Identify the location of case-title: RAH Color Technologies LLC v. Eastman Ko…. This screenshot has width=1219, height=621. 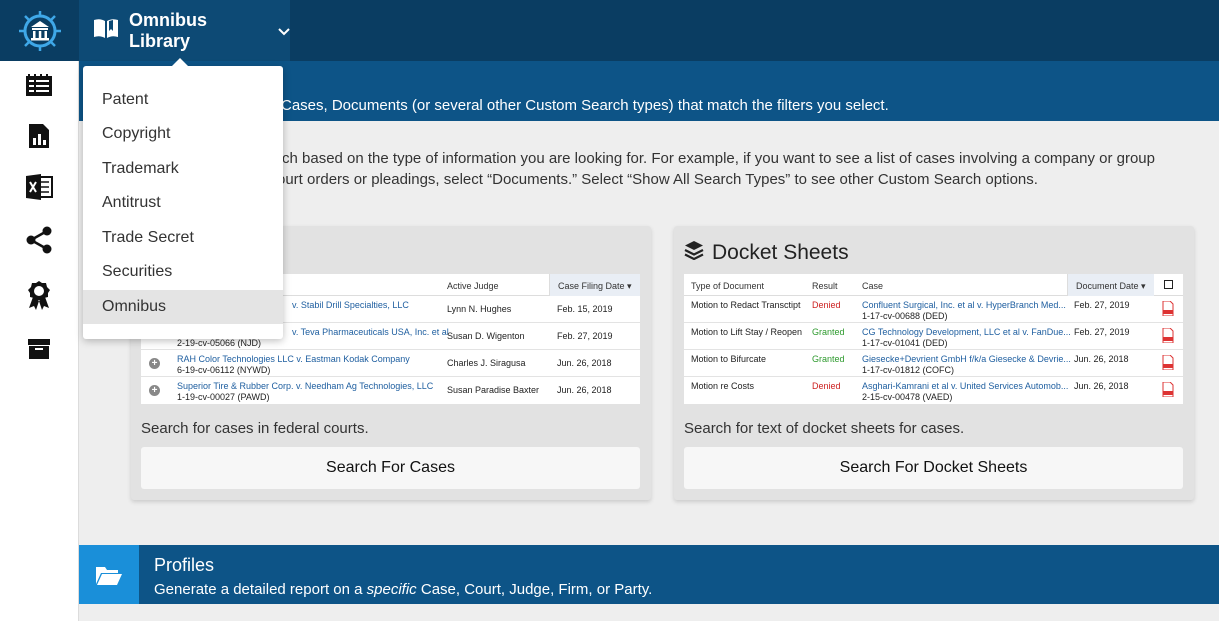
(293, 359).